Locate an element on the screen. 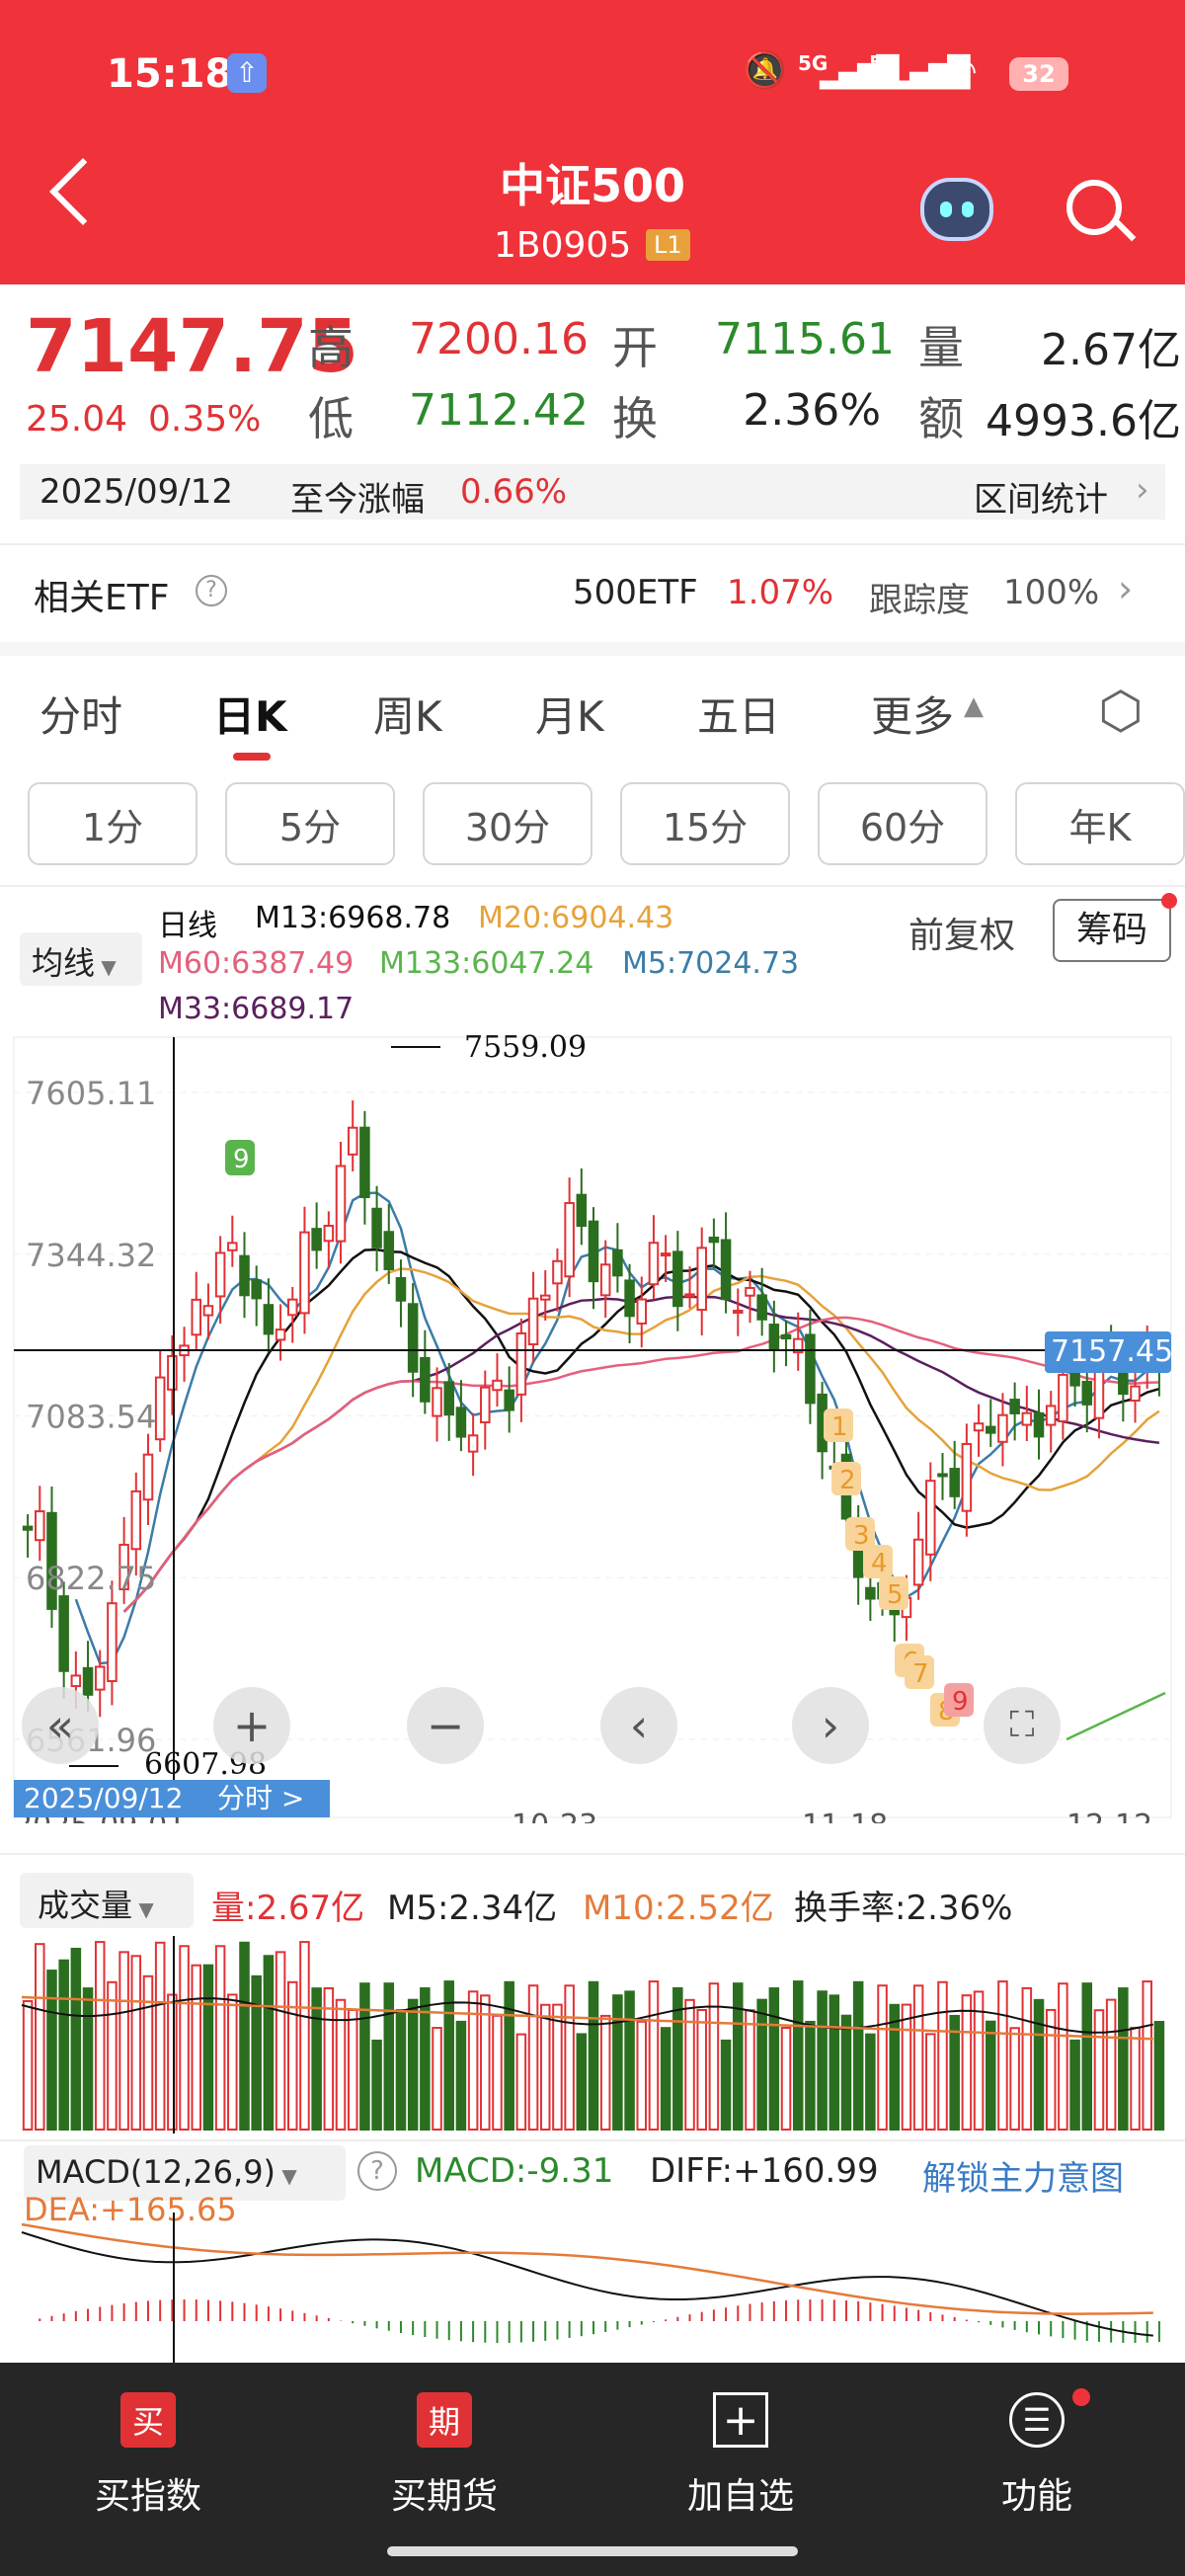 The height and width of the screenshot is (2576, 1185). period-5min: 5分 is located at coordinates (310, 823).